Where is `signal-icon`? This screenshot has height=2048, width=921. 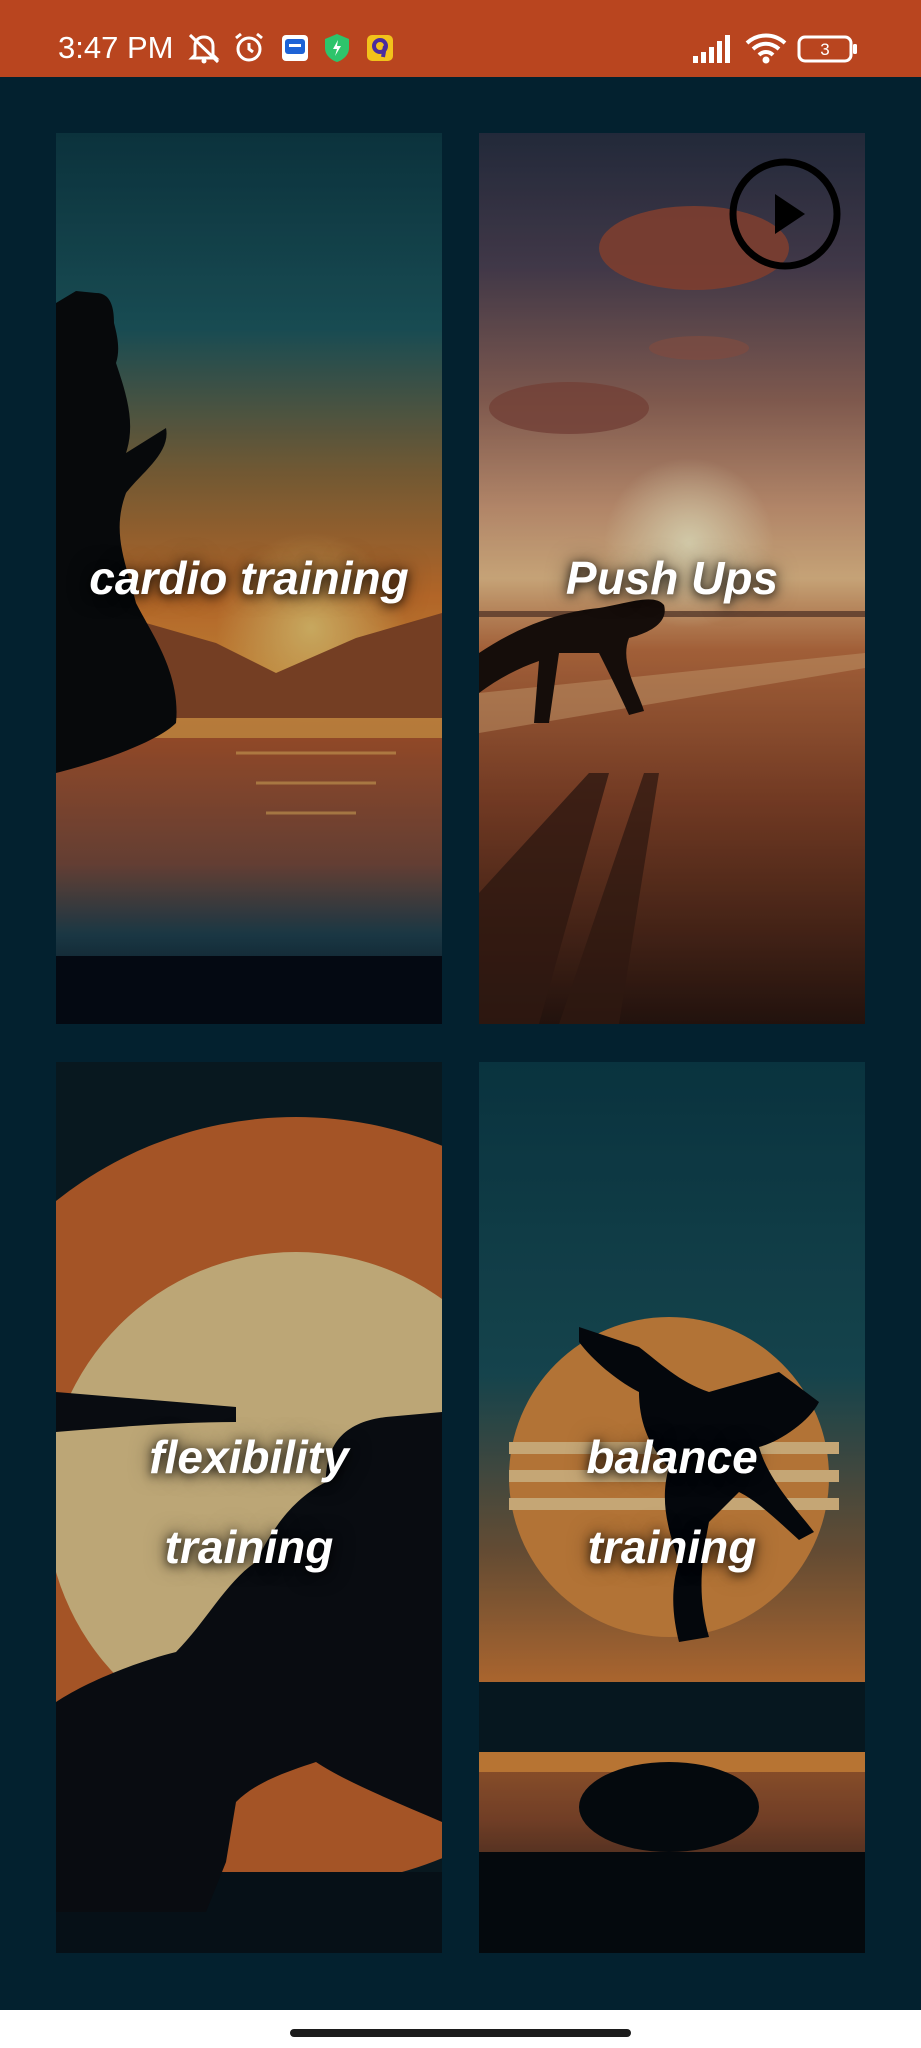 signal-icon is located at coordinates (713, 51).